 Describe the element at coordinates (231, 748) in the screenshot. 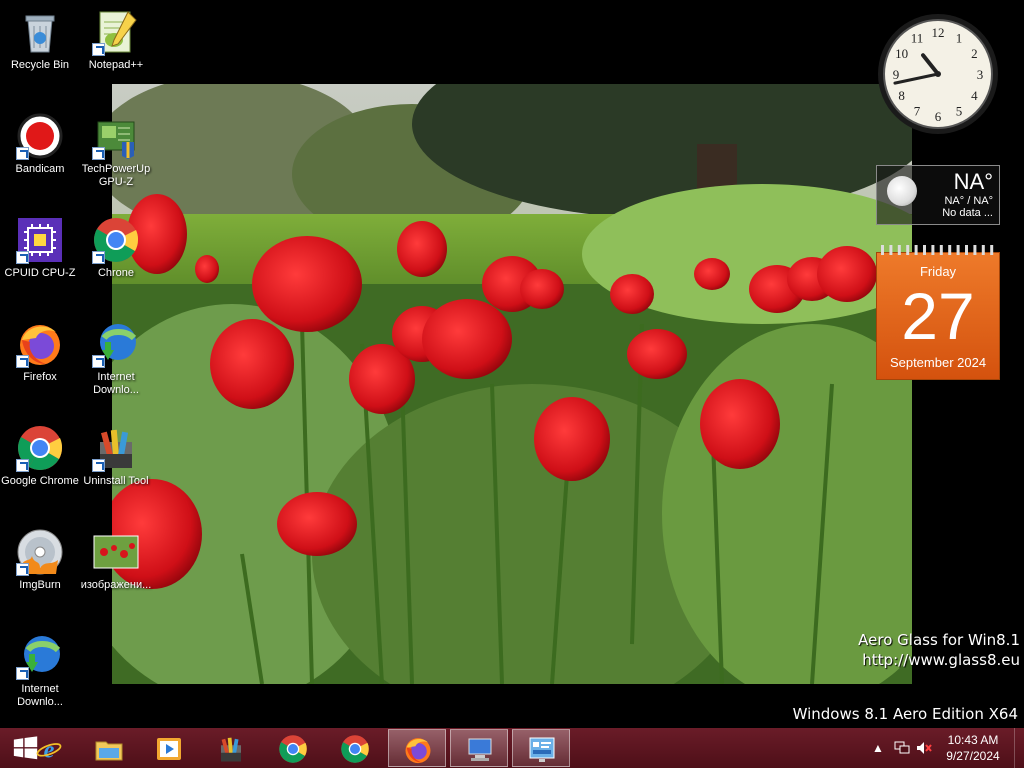

I see `uninstall-tool-taskbar-button` at that location.